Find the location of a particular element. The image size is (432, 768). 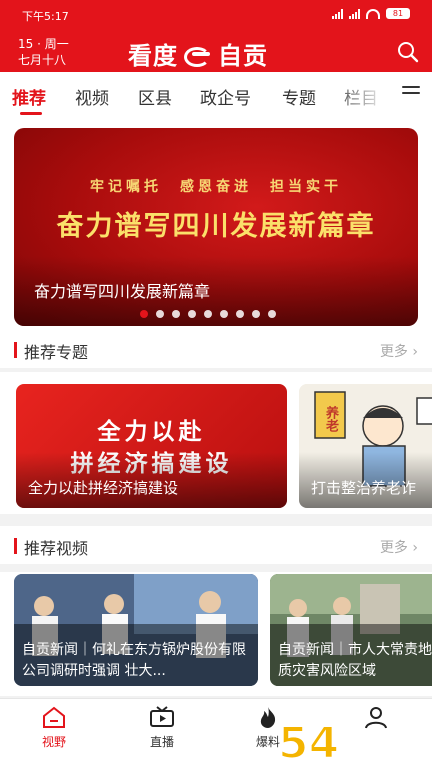

logo-left-text: 看度 is located at coordinates (153, 56).